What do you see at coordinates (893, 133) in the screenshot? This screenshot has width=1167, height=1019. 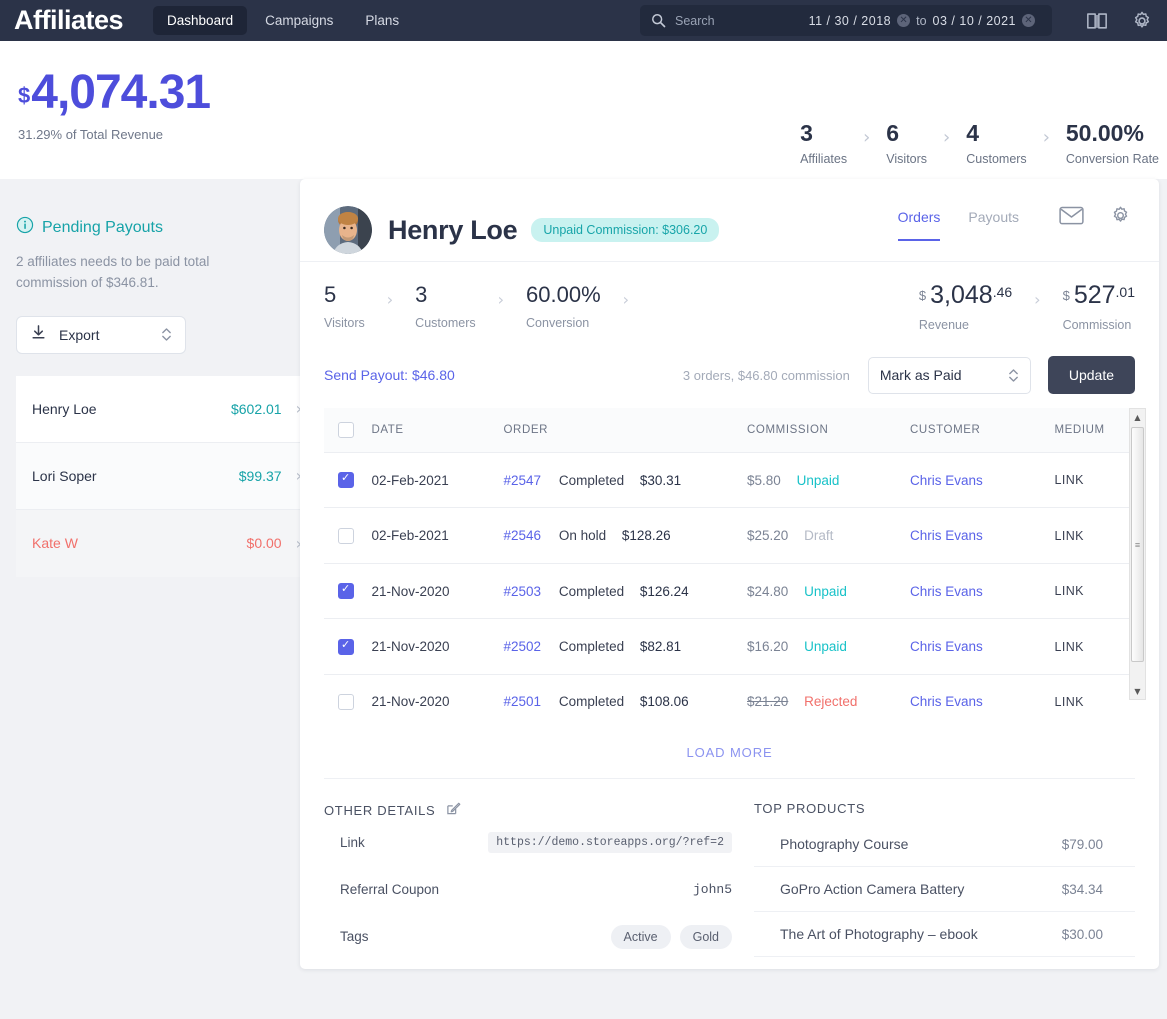 I see `kpi-visitors-value: 6` at bounding box center [893, 133].